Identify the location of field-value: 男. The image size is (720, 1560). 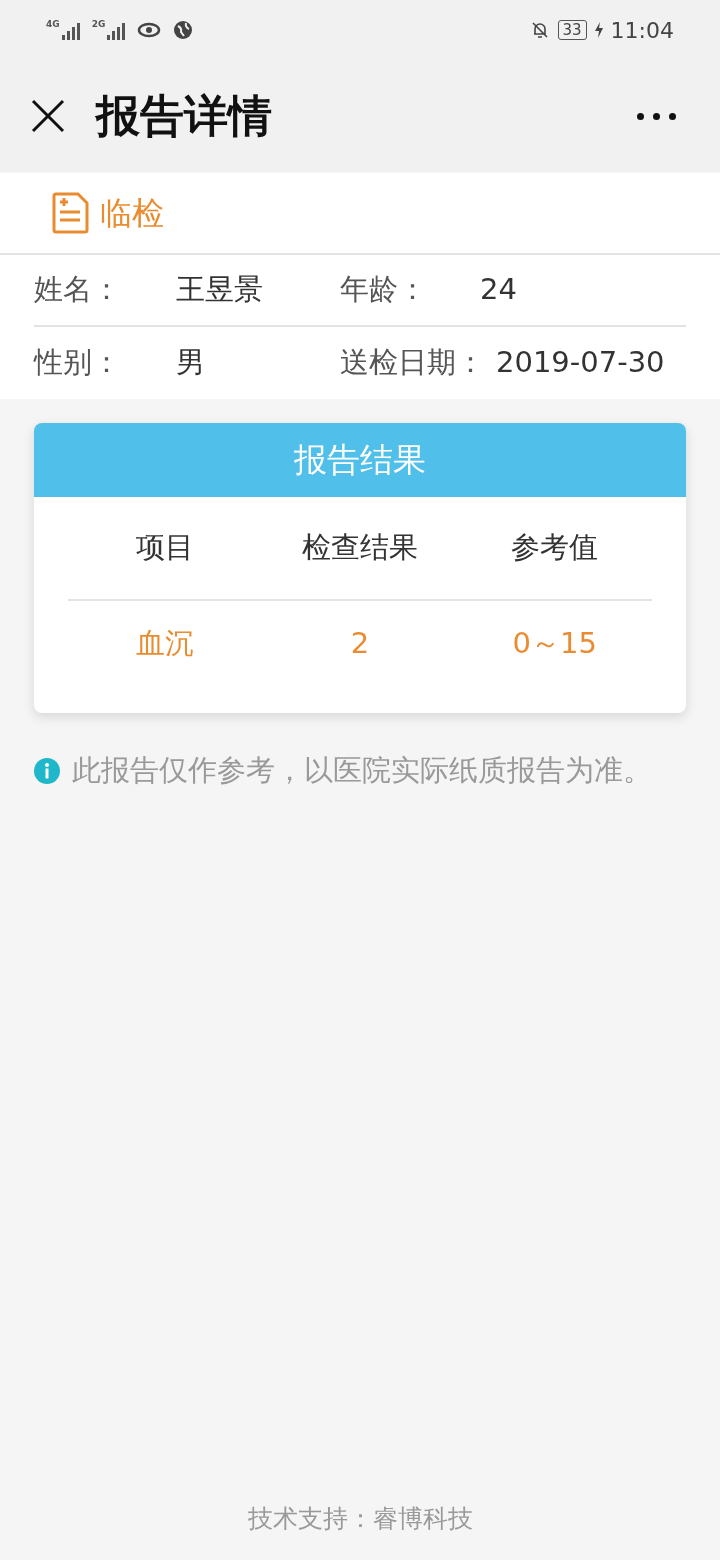
(191, 363).